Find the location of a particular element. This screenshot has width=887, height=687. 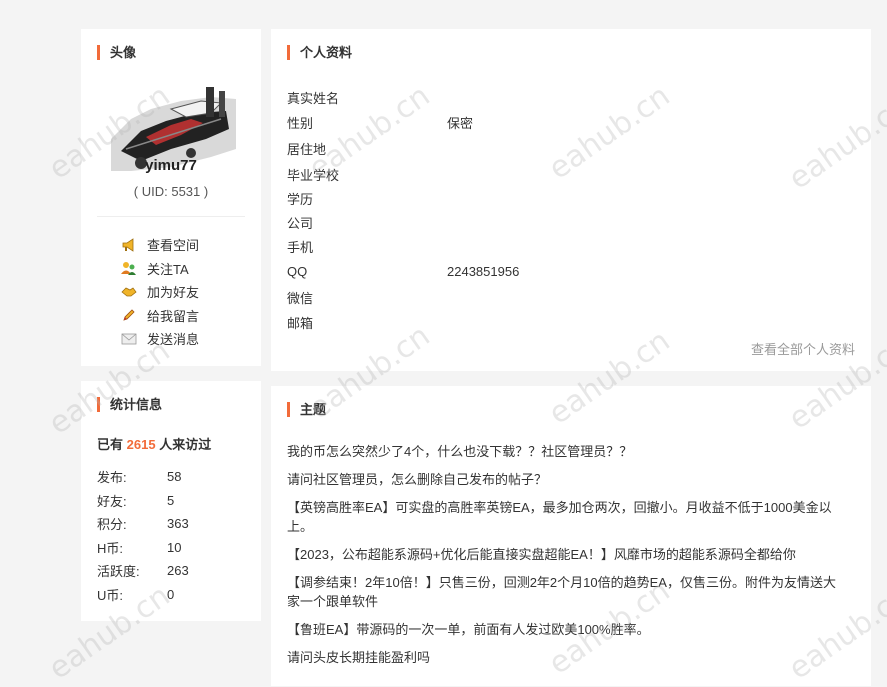

avatar-section-title: 头像 is located at coordinates (116, 52).